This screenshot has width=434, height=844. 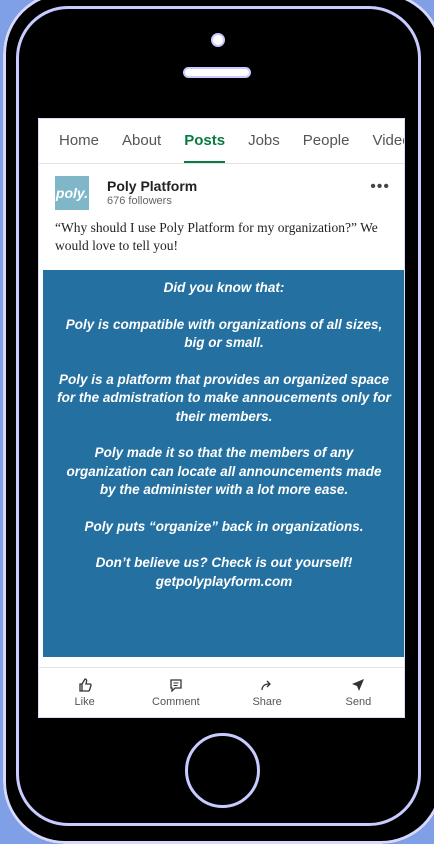 What do you see at coordinates (326, 141) in the screenshot?
I see `tab-people: People` at bounding box center [326, 141].